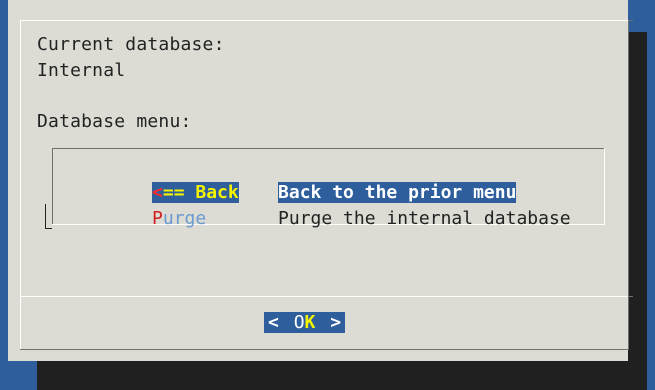 This screenshot has height=390, width=655. Describe the element at coordinates (628, 185) in the screenshot. I see `dialog-frame-right` at that location.